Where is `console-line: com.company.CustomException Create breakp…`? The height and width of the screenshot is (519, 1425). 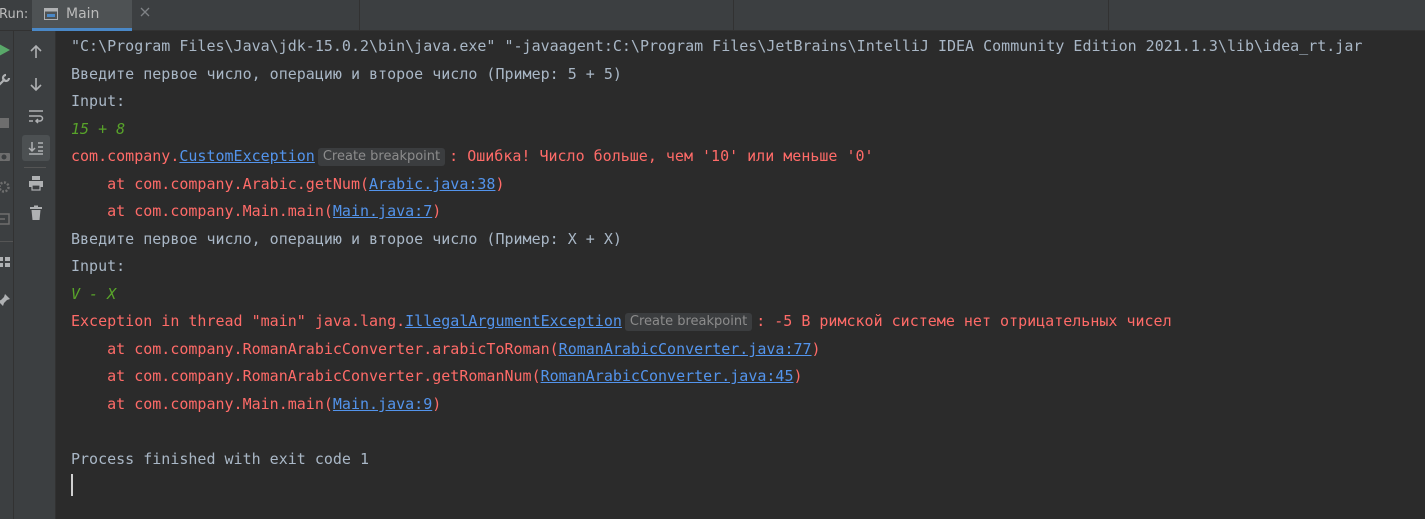
console-line: com.company.CustomException Create breakp… is located at coordinates (472, 156).